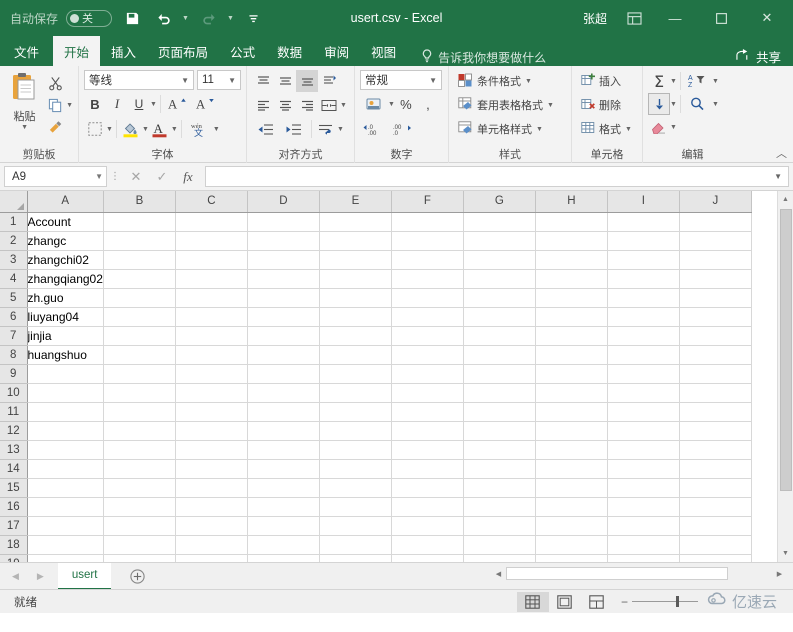 The width and height of the screenshot is (793, 632). I want to click on grid-cell-I14, so click(643, 469).